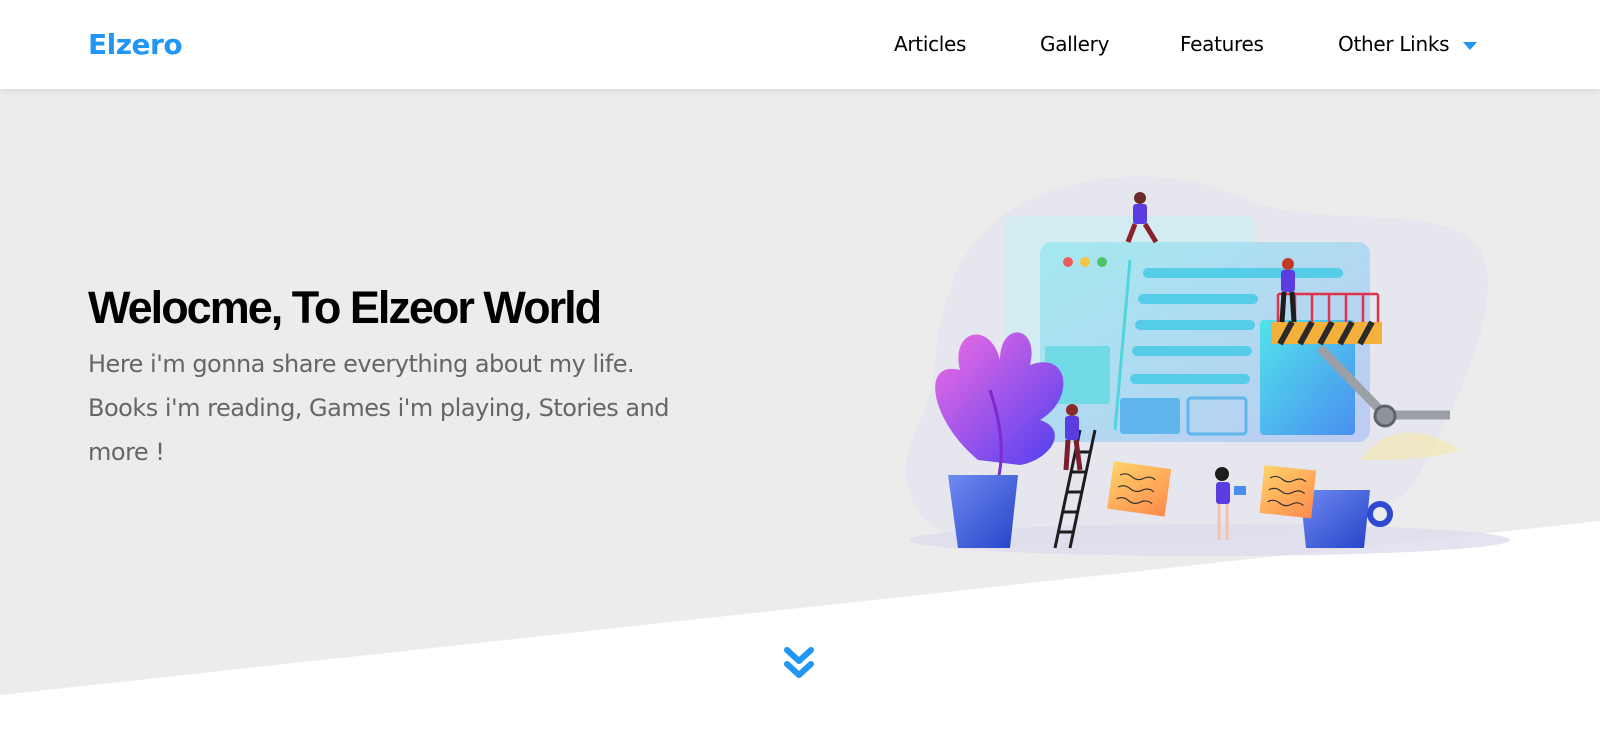 This screenshot has height=731, width=1600. I want to click on chevrons-down-icon, so click(799, 662).